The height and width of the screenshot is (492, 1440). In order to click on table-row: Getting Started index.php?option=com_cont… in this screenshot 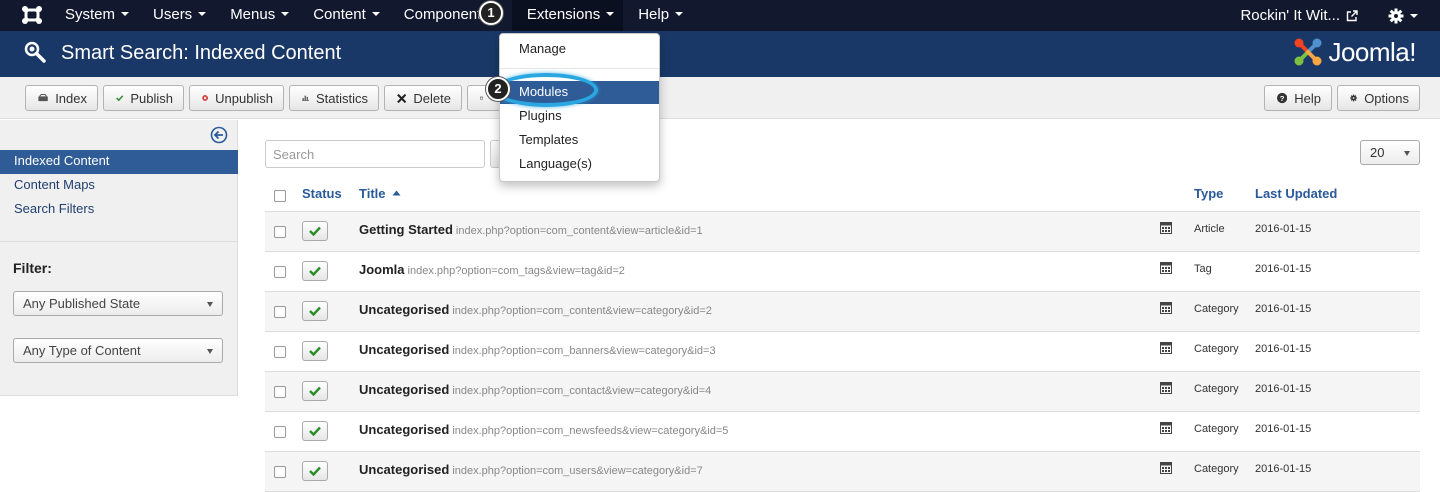, I will do `click(842, 232)`.